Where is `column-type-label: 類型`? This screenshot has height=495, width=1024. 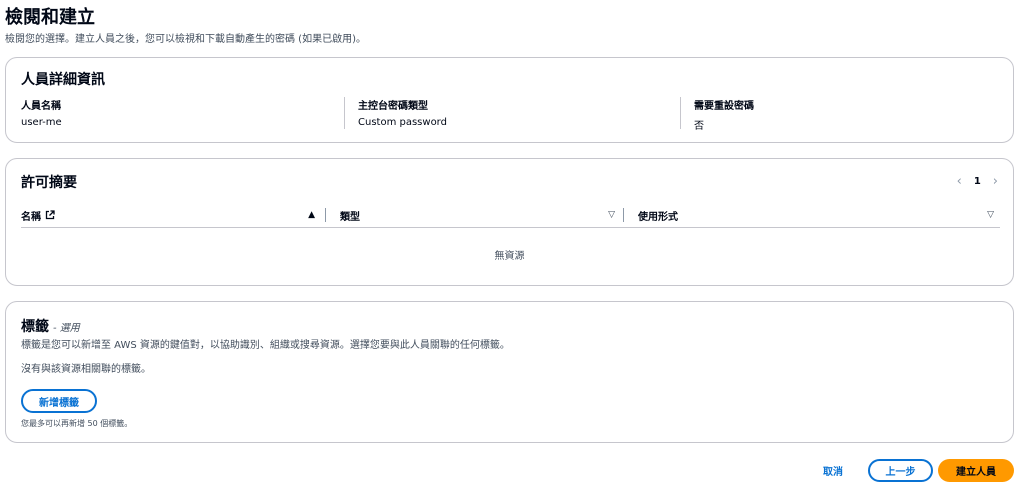
column-type-label: 類型 is located at coordinates (350, 217).